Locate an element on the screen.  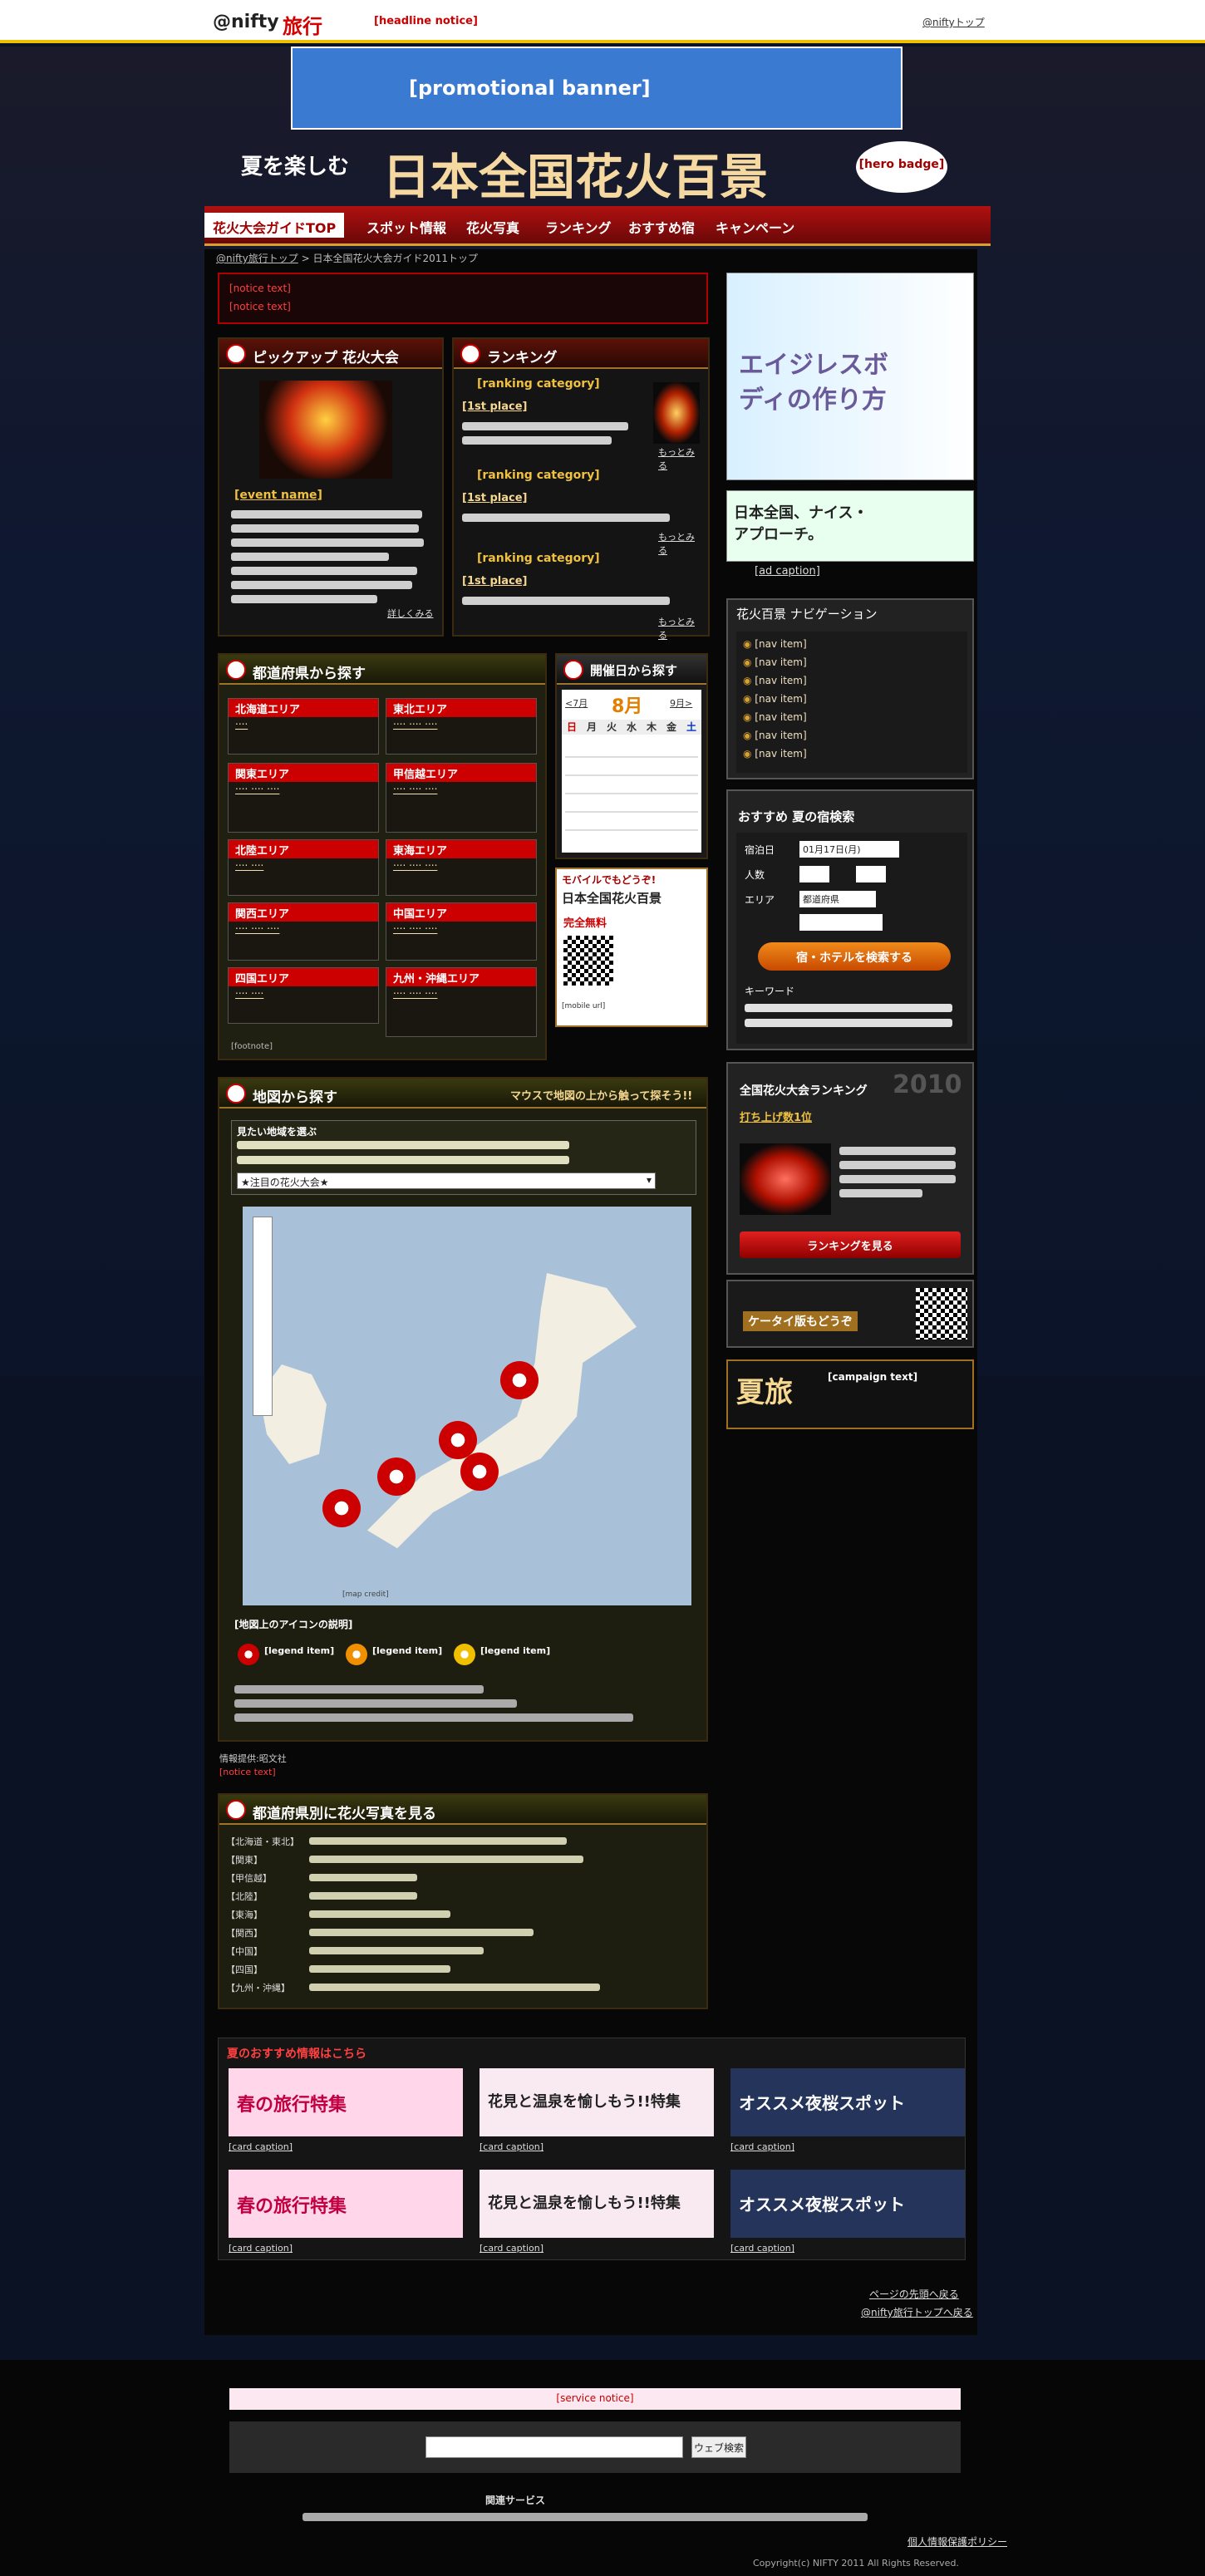
hotel-search-button: 宿・ホテルを検索する is located at coordinates (854, 956).